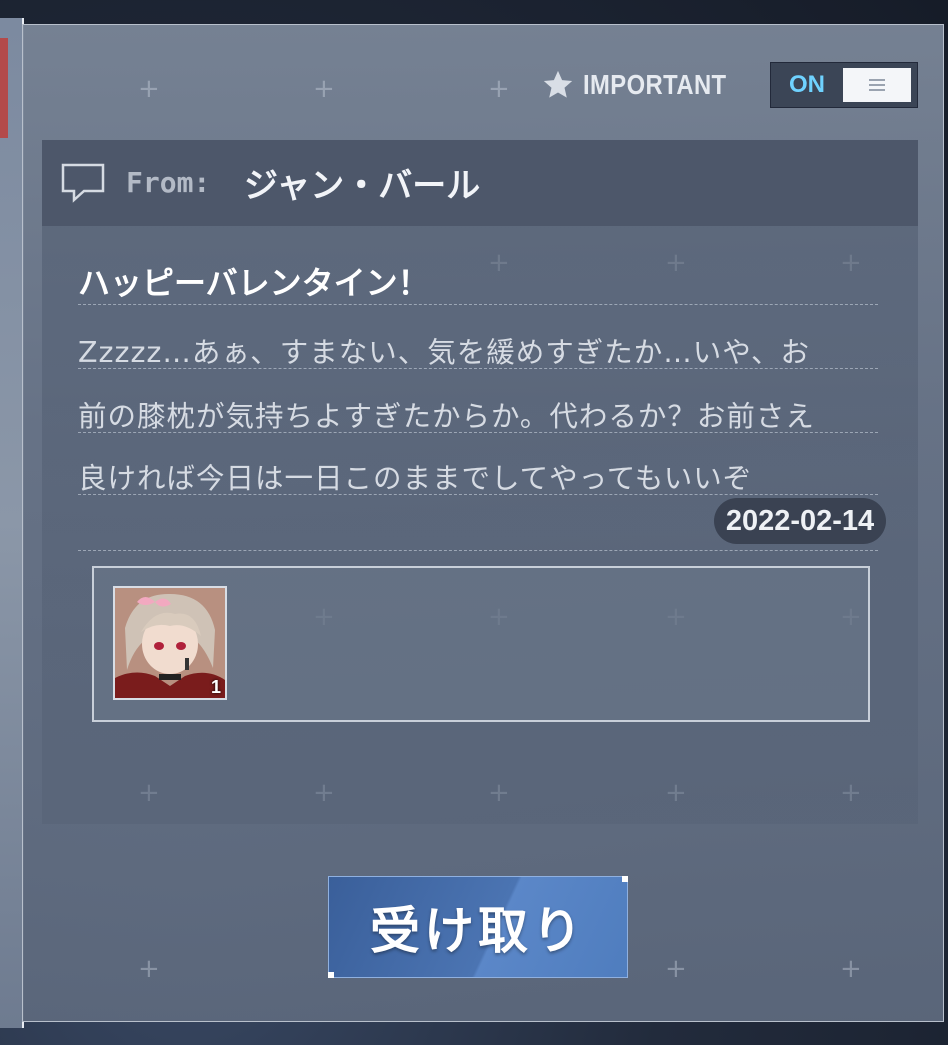 Image resolution: width=948 pixels, height=1045 pixels. I want to click on character-portrait-icon, so click(170, 643).